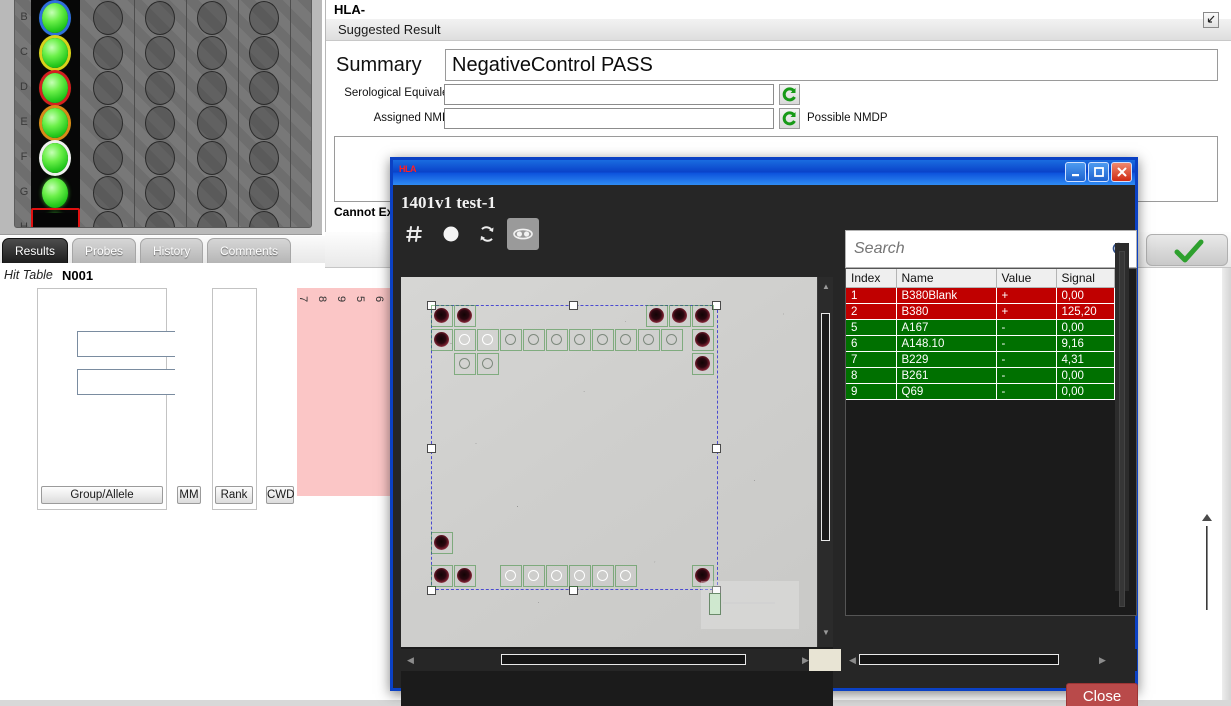 The width and height of the screenshot is (1231, 706). What do you see at coordinates (102, 495) in the screenshot?
I see `group-allele-button: Group/Allele` at bounding box center [102, 495].